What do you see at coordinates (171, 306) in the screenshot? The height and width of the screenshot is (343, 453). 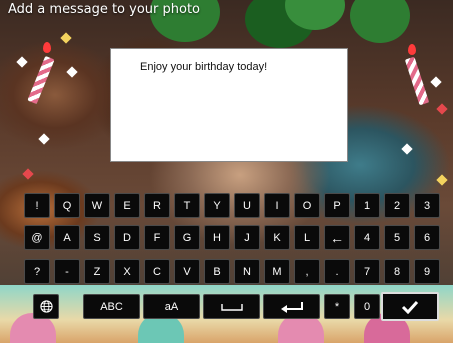 I see `case-toggle-key: aA` at bounding box center [171, 306].